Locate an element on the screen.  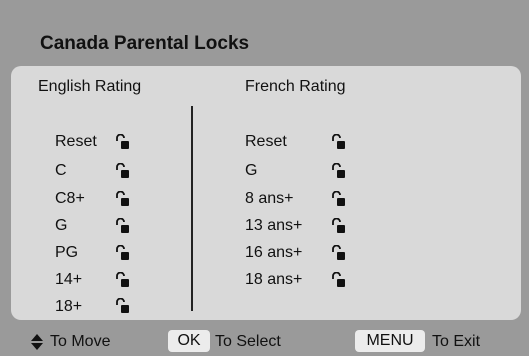
english-item-reset: Reset is located at coordinates (76, 143).